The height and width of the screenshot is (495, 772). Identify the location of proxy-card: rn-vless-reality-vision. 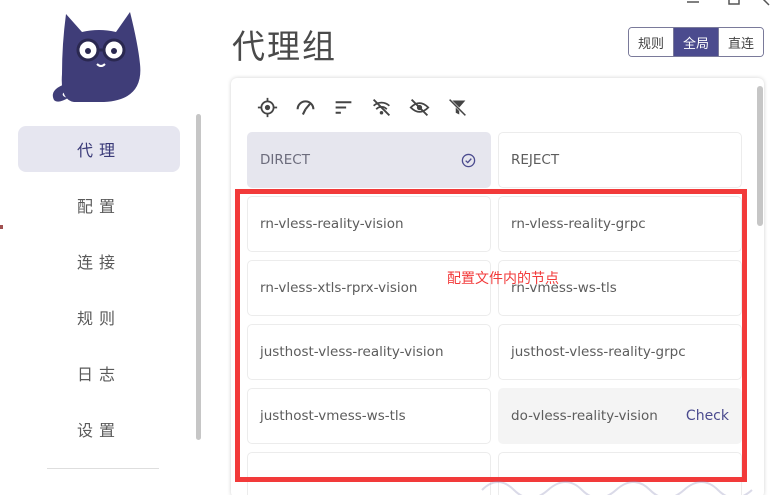
(369, 224).